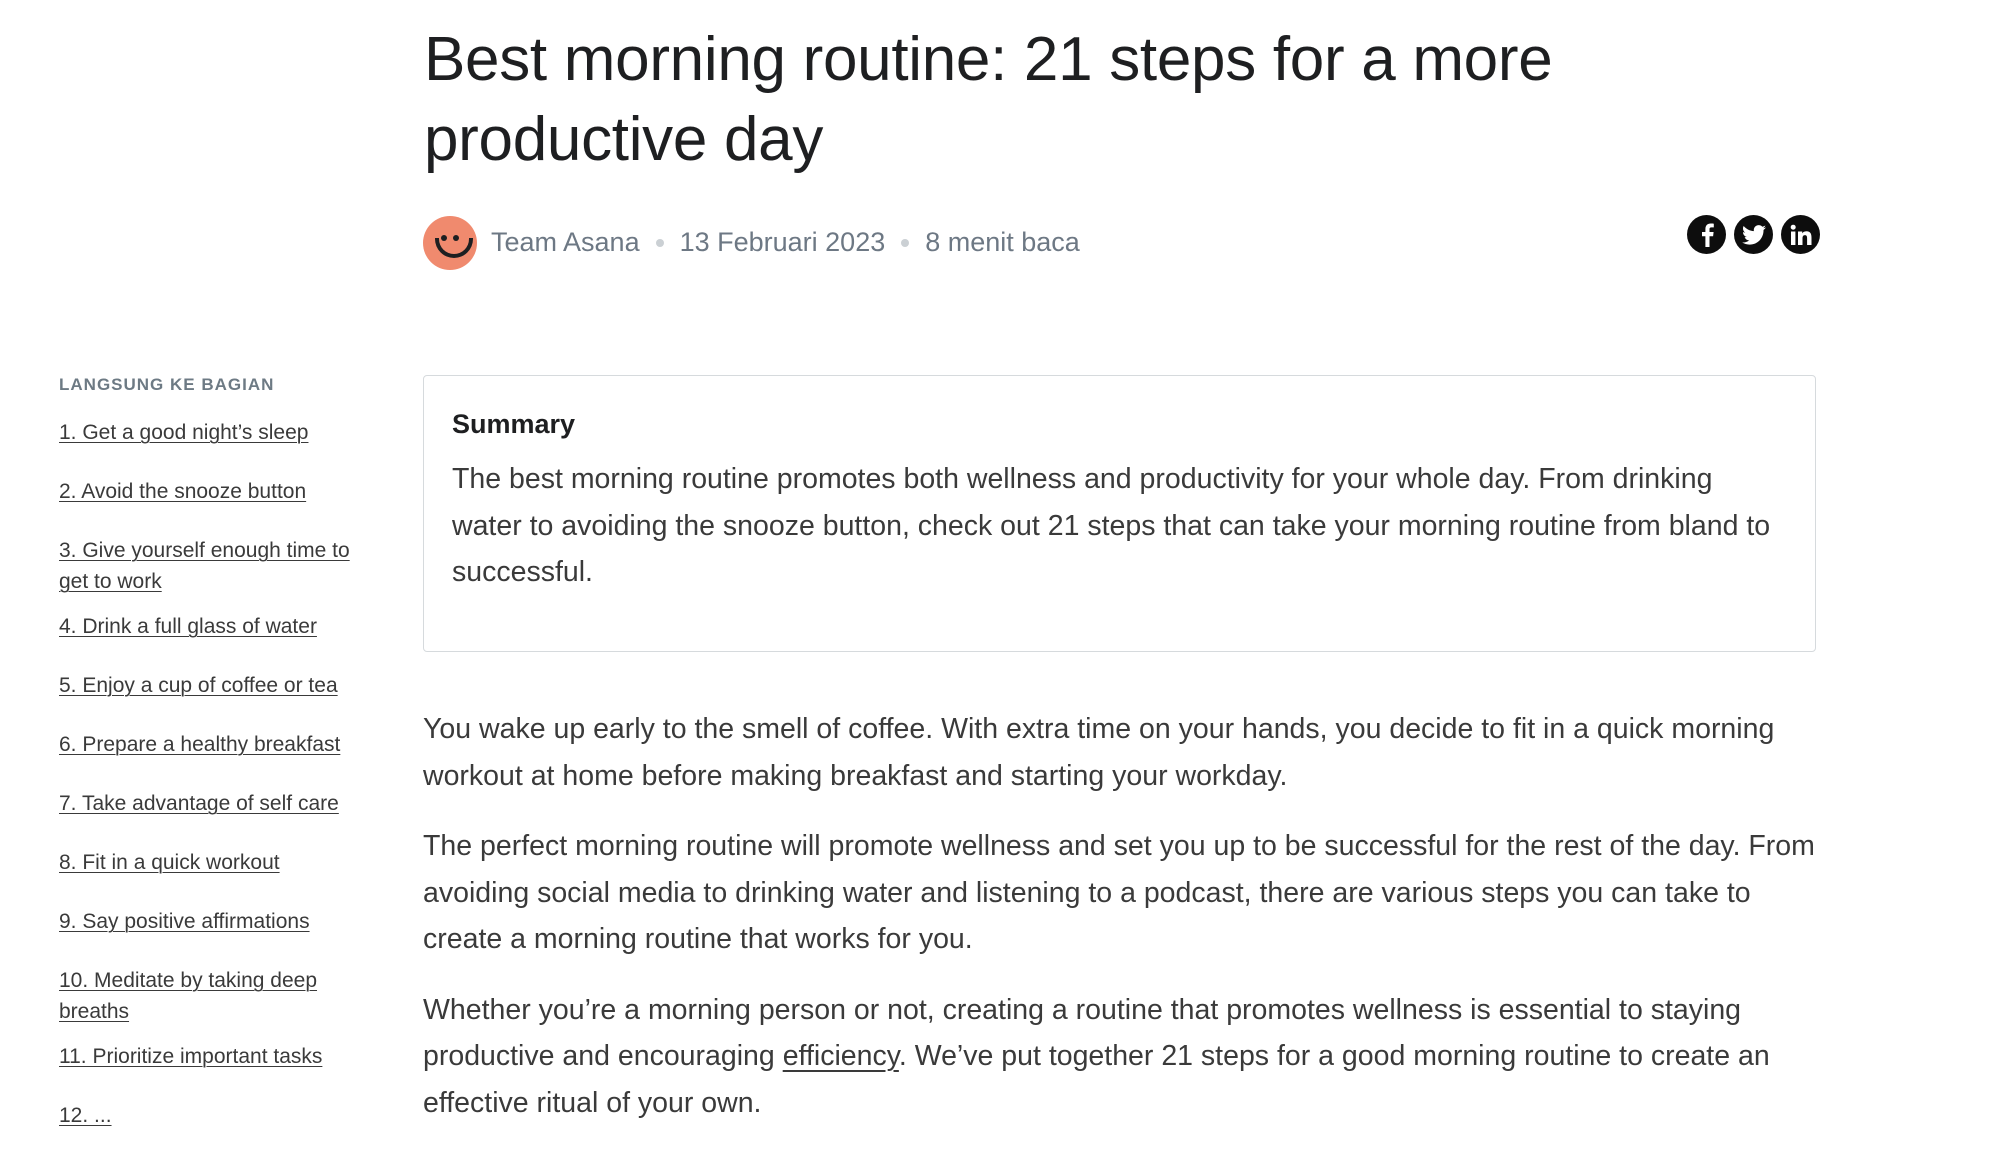 The width and height of the screenshot is (1999, 1159). I want to click on twitter-share-button, so click(1753, 234).